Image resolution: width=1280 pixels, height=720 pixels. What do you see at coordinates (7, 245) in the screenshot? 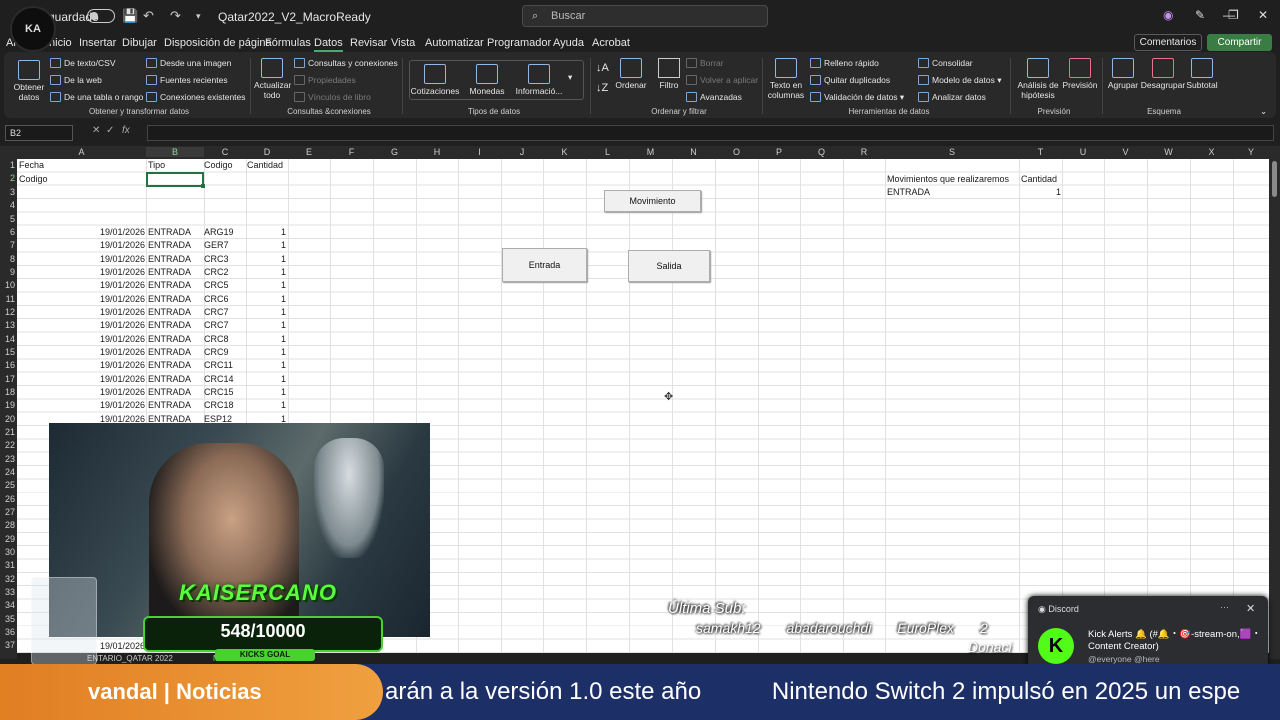
I see `row-header: 7` at bounding box center [7, 245].